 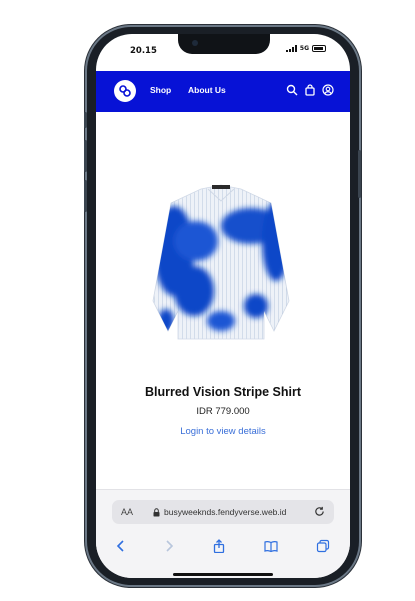 What do you see at coordinates (223, 392) in the screenshot?
I see `product-title: Blurred Vision Stripe Shirt` at bounding box center [223, 392].